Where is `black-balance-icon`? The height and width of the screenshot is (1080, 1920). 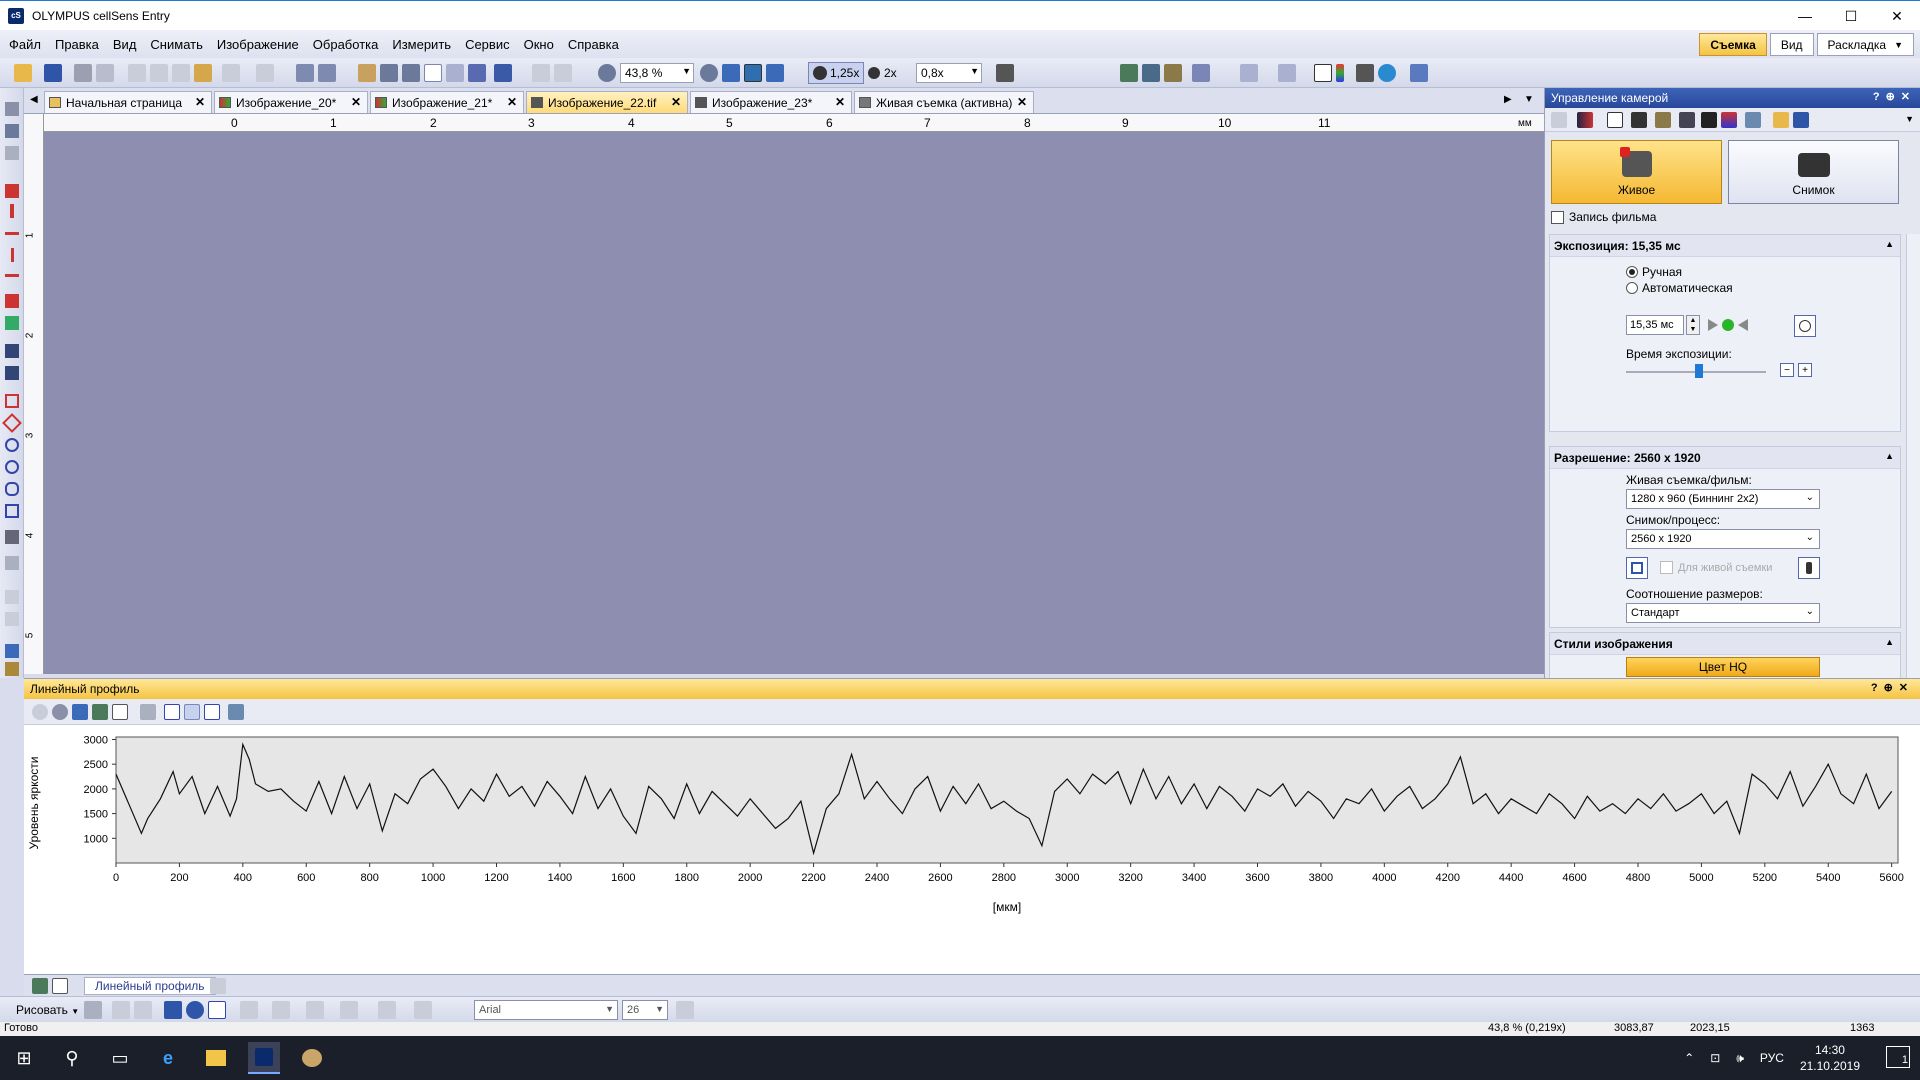 black-balance-icon is located at coordinates (1639, 120).